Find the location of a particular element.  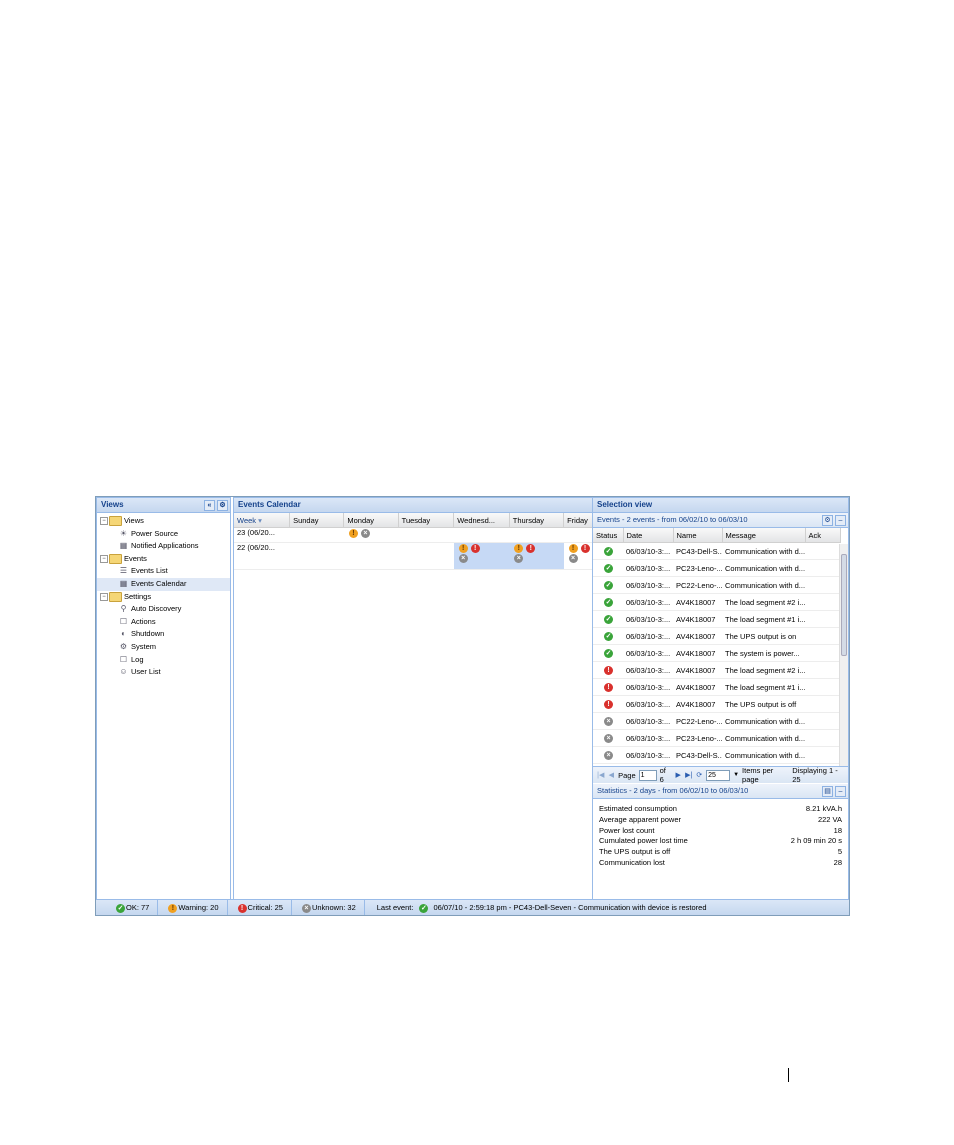

status-warning: ! Warning: 20 is located at coordinates (193, 907).